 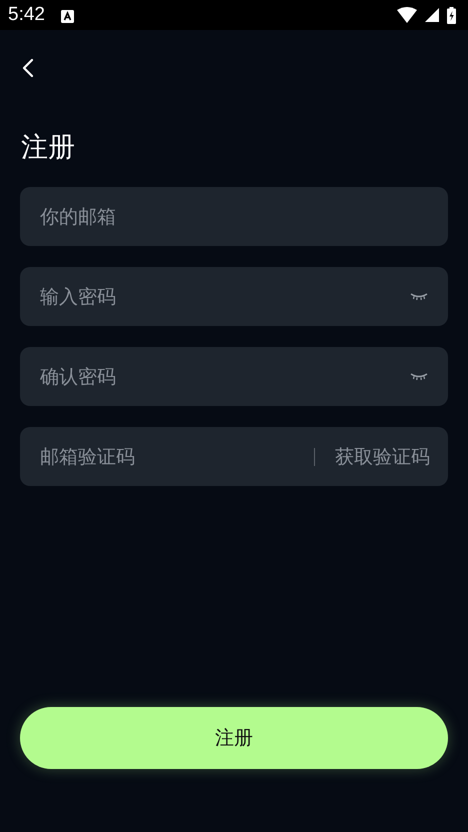 I want to click on text-input: 邮箱验证码, so click(x=177, y=457).